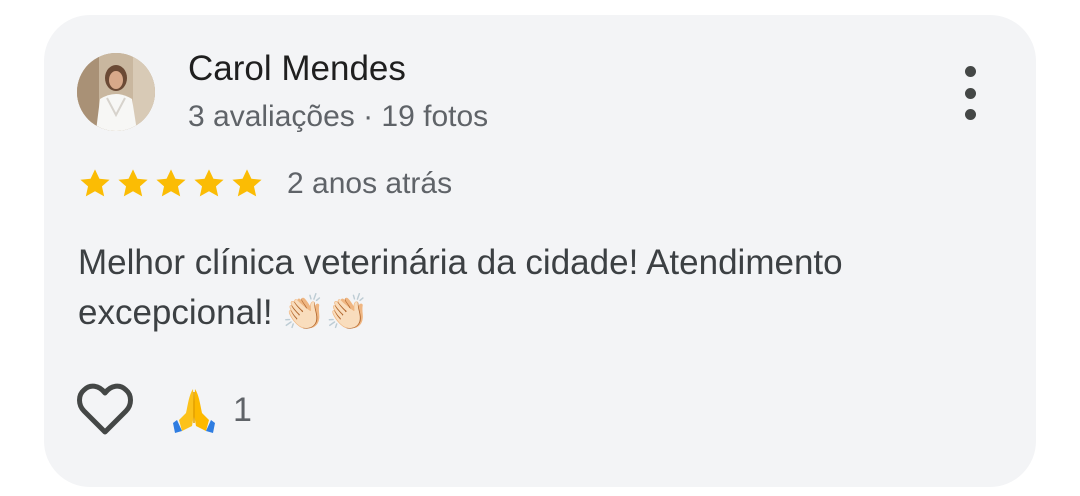 The height and width of the screenshot is (496, 1080). I want to click on reaction-count: 1, so click(242, 410).